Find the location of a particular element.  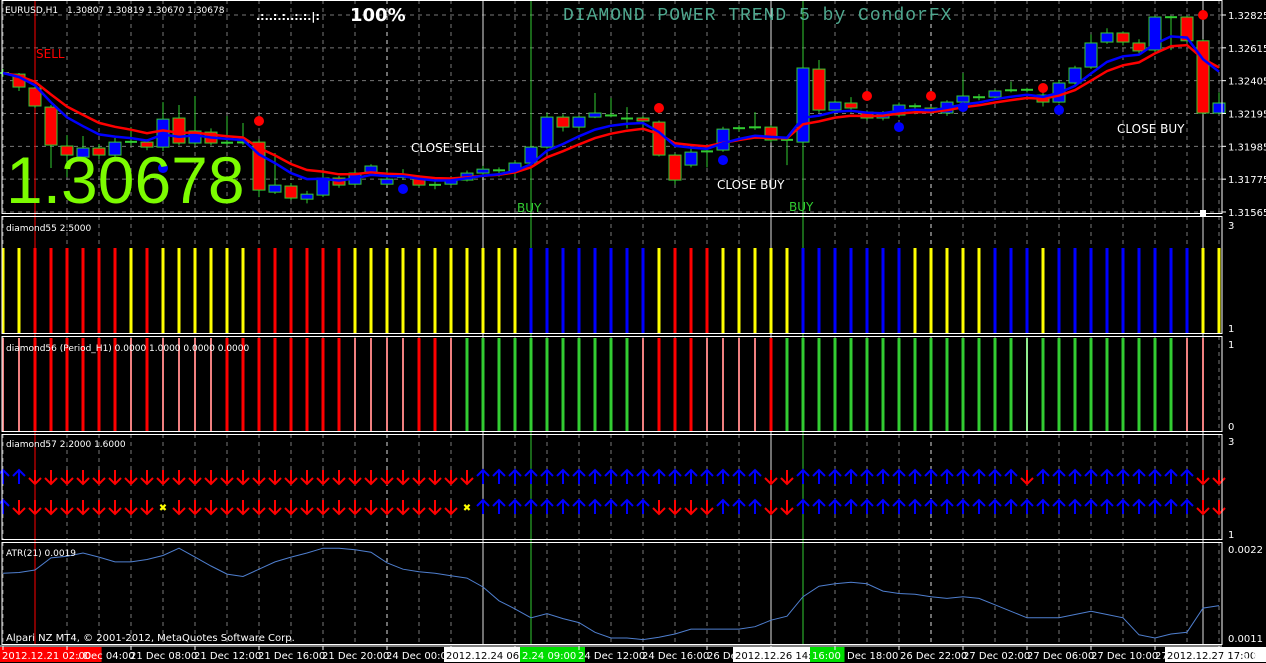

price-axis-label: 1.31985 is located at coordinates (1247, 147).